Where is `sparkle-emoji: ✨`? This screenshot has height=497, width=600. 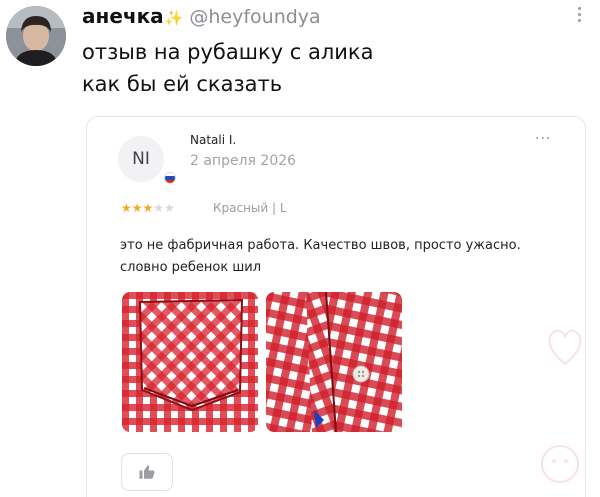
sparkle-emoji: ✨ is located at coordinates (174, 18).